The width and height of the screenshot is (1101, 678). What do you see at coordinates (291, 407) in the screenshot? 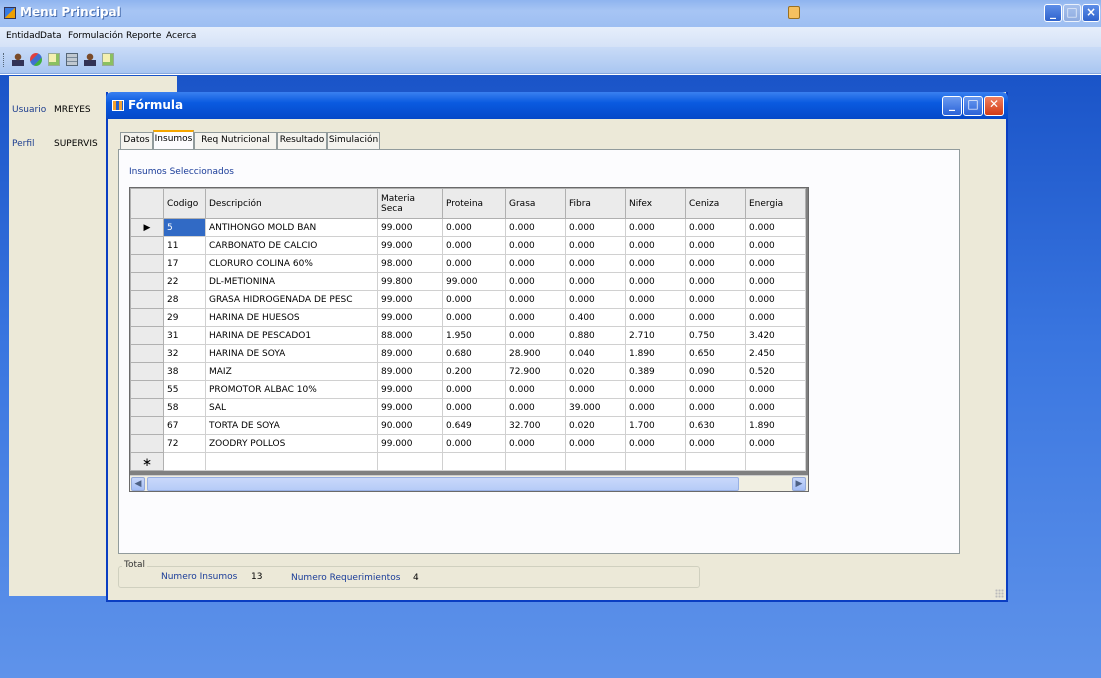
I see `grid-cell: SAL` at bounding box center [291, 407].